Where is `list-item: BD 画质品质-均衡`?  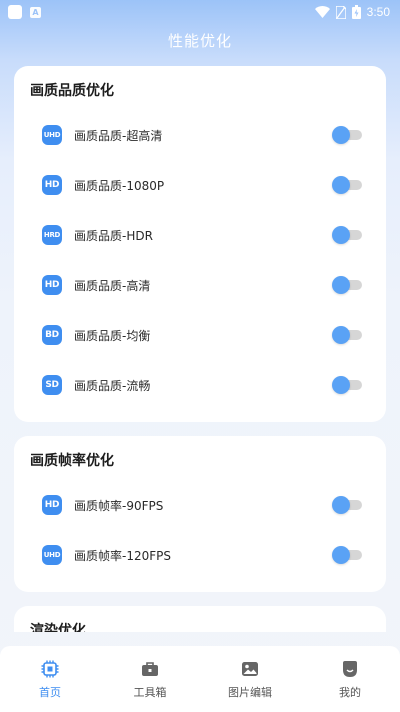
list-item: BD 画质品质-均衡 is located at coordinates (200, 335).